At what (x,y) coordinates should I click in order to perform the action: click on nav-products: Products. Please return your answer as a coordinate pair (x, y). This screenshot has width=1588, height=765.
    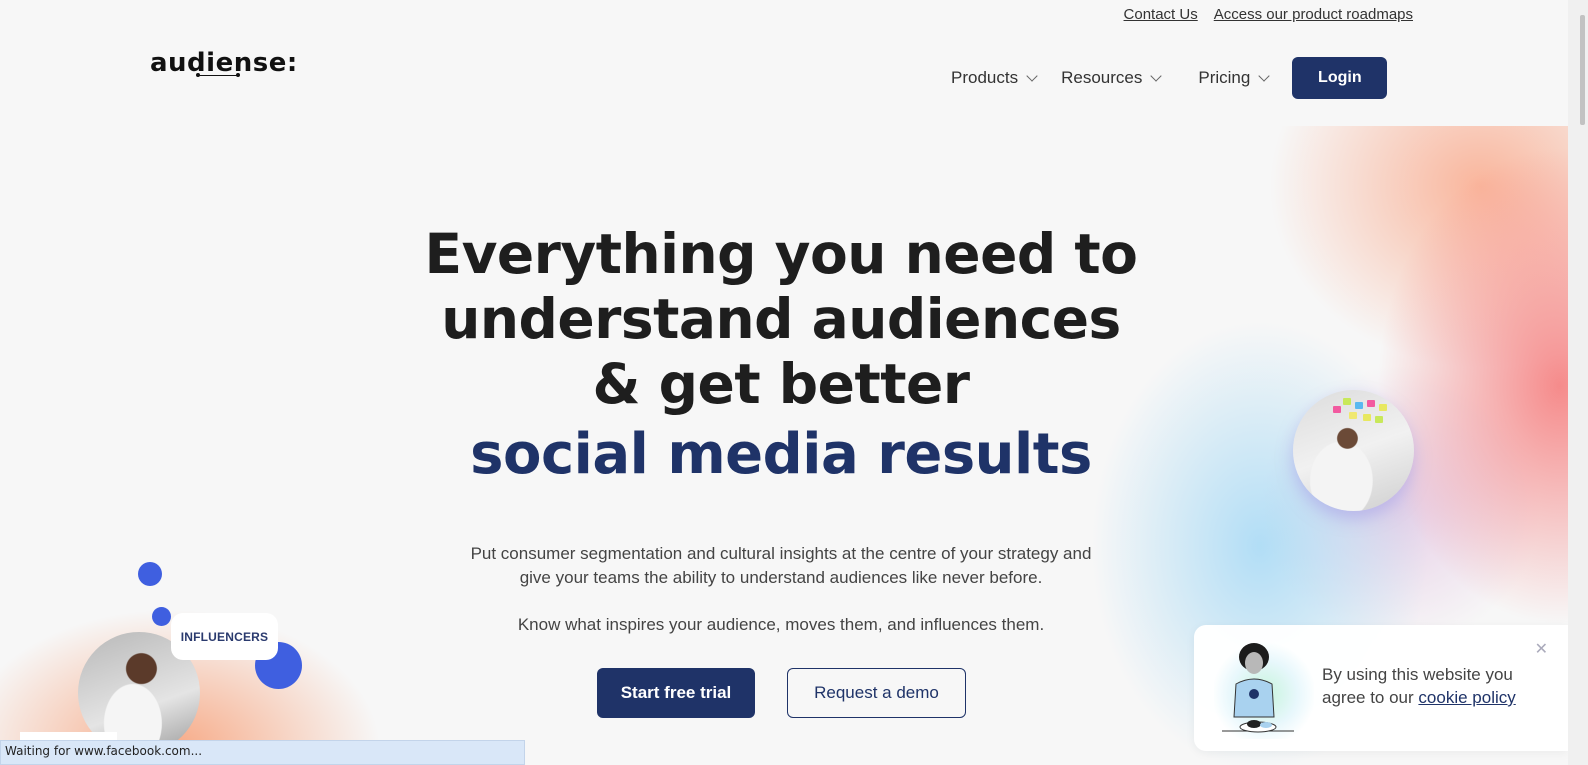
    Looking at the image, I should click on (994, 78).